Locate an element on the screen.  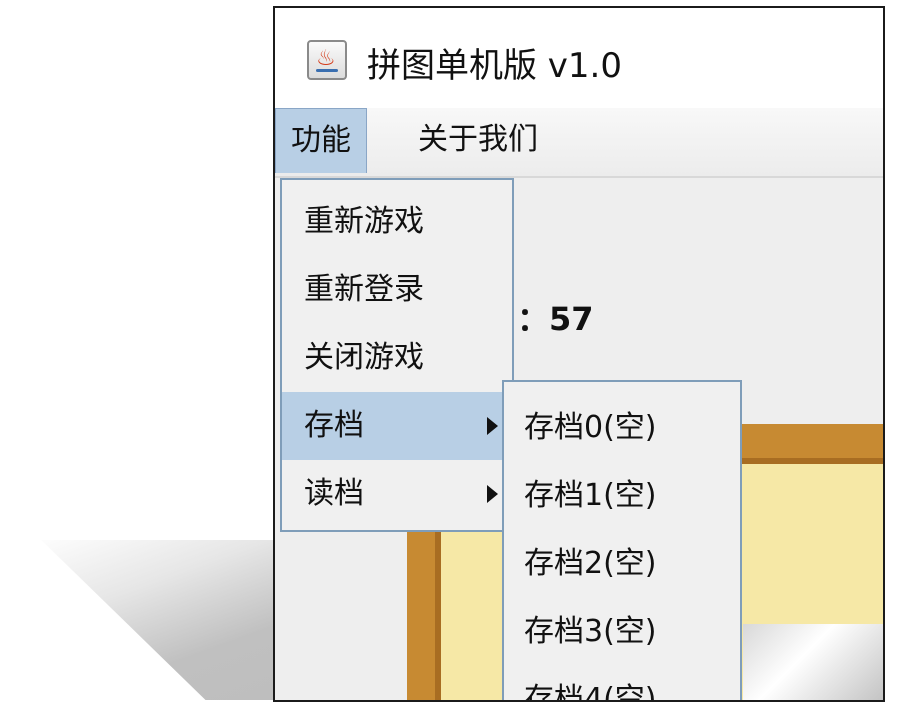
menu-item-restart-game: 重新游戏 is located at coordinates (397, 222).